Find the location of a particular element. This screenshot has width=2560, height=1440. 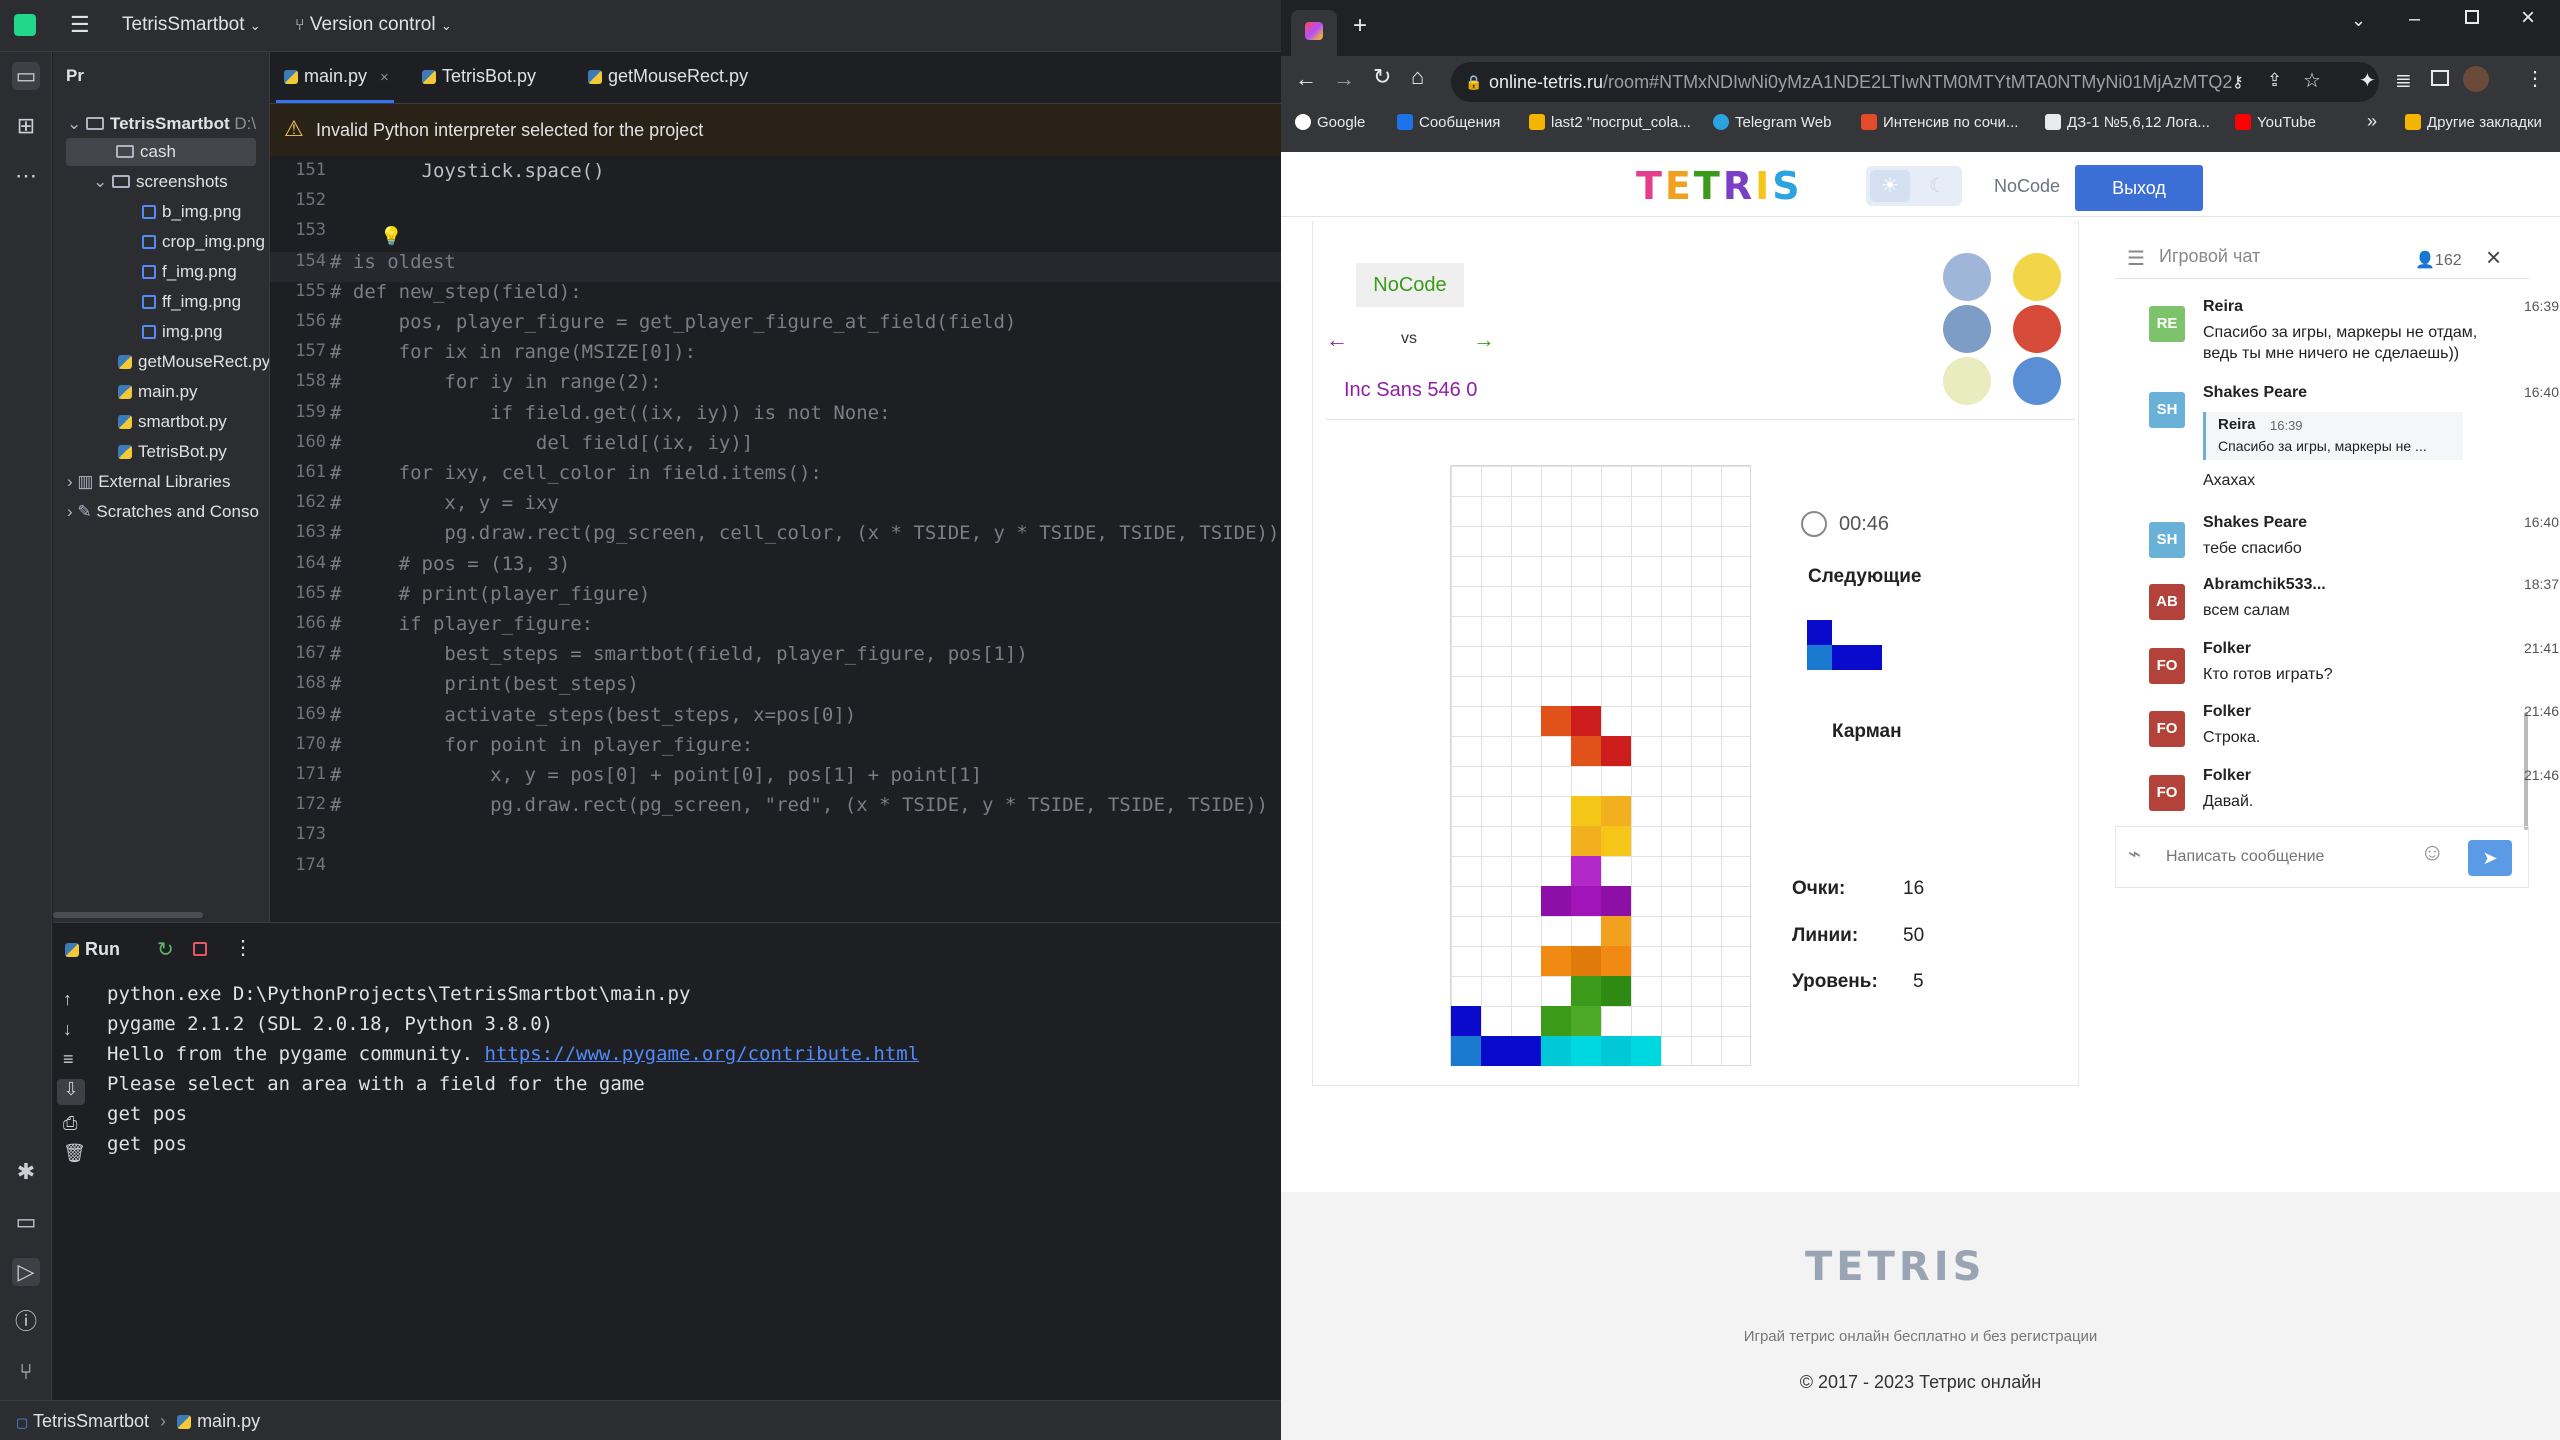

media-icon: ≣ is located at coordinates (2403, 80).